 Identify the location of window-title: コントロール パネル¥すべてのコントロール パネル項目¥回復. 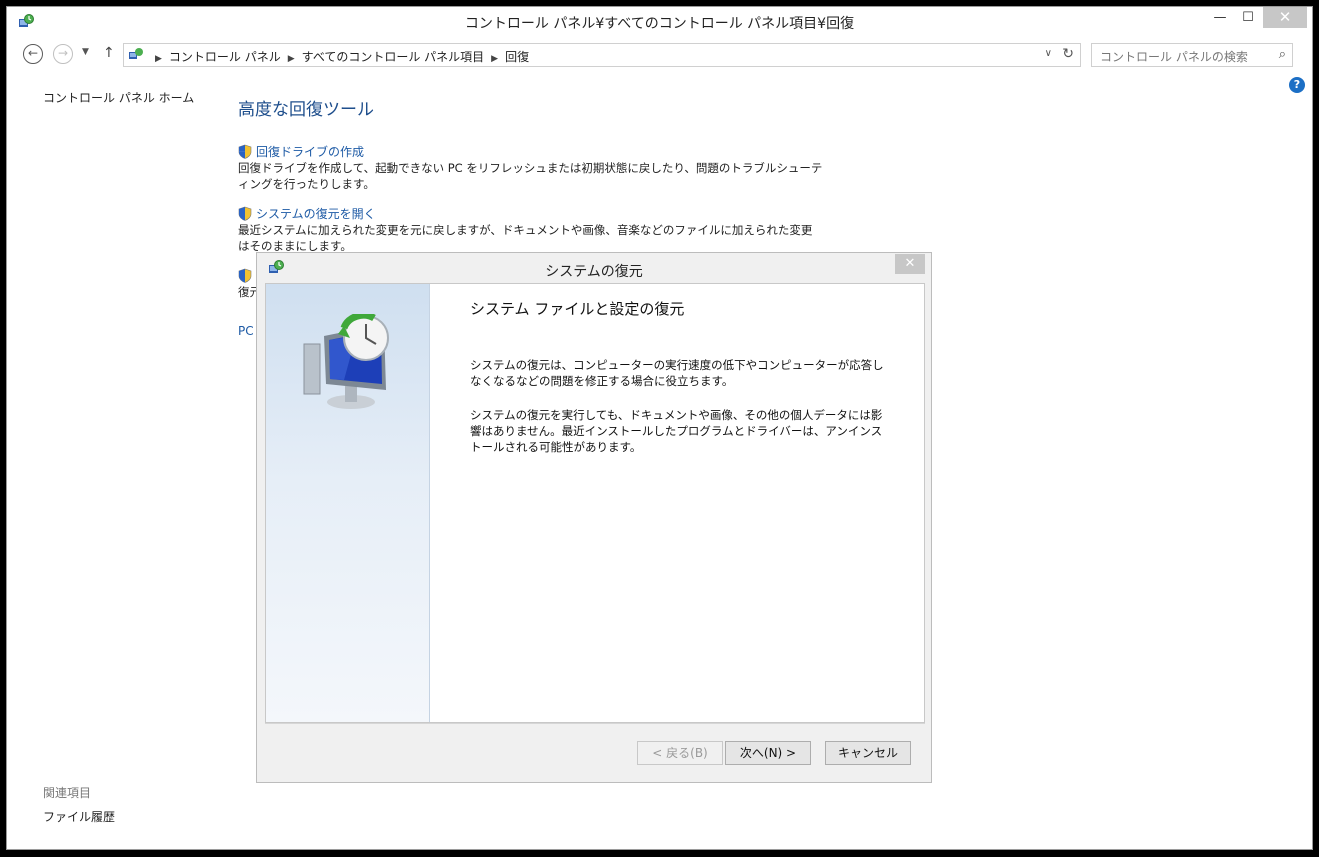
(659, 24).